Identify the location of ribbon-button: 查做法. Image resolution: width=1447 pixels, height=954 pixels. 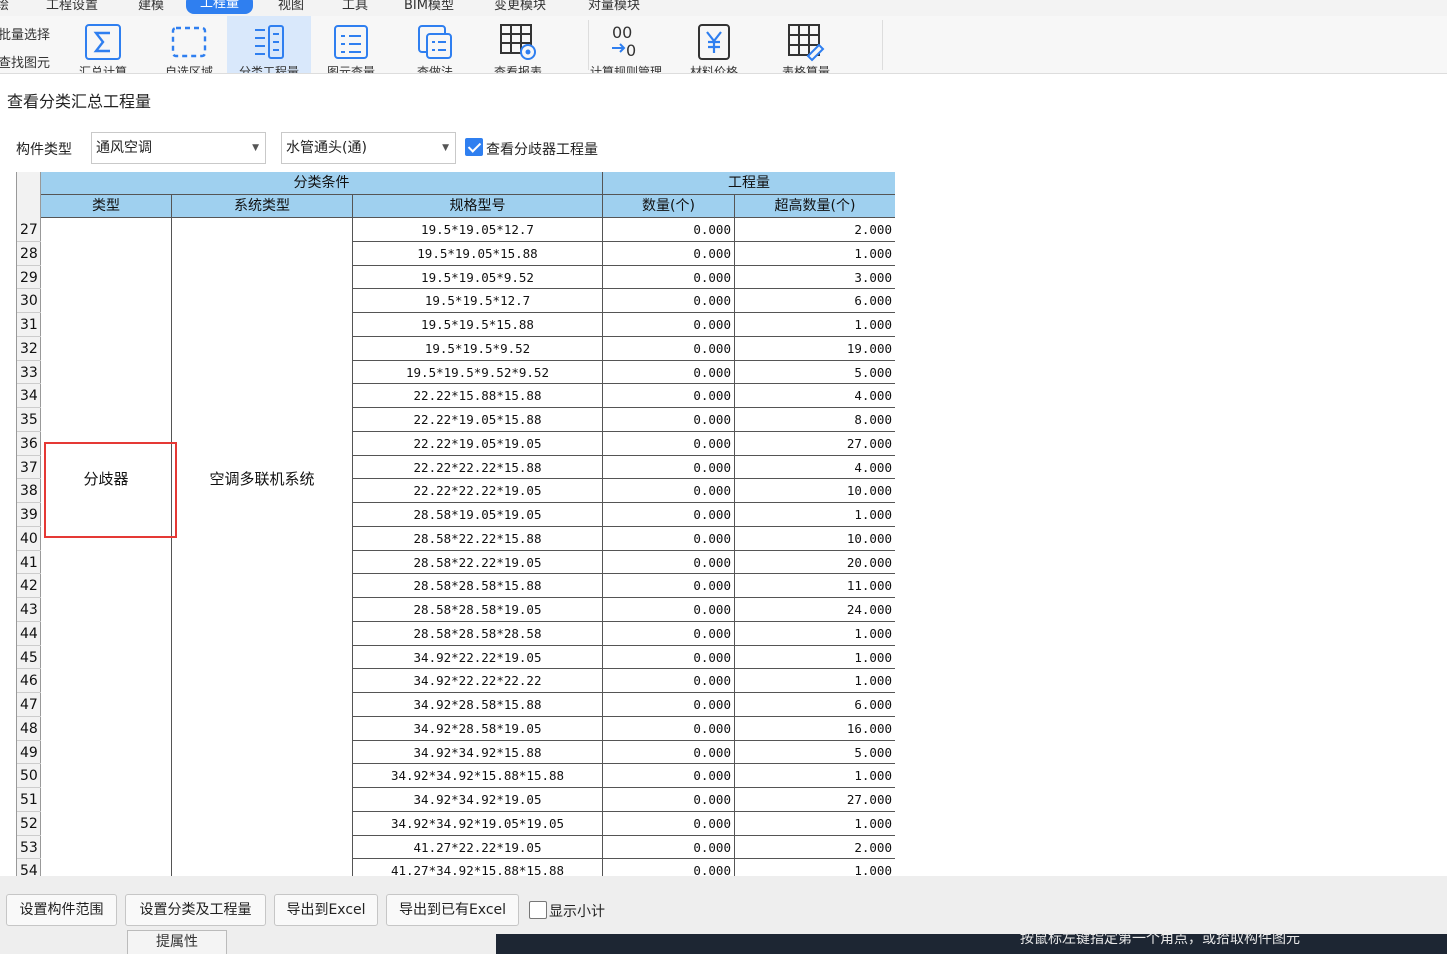
(435, 44).